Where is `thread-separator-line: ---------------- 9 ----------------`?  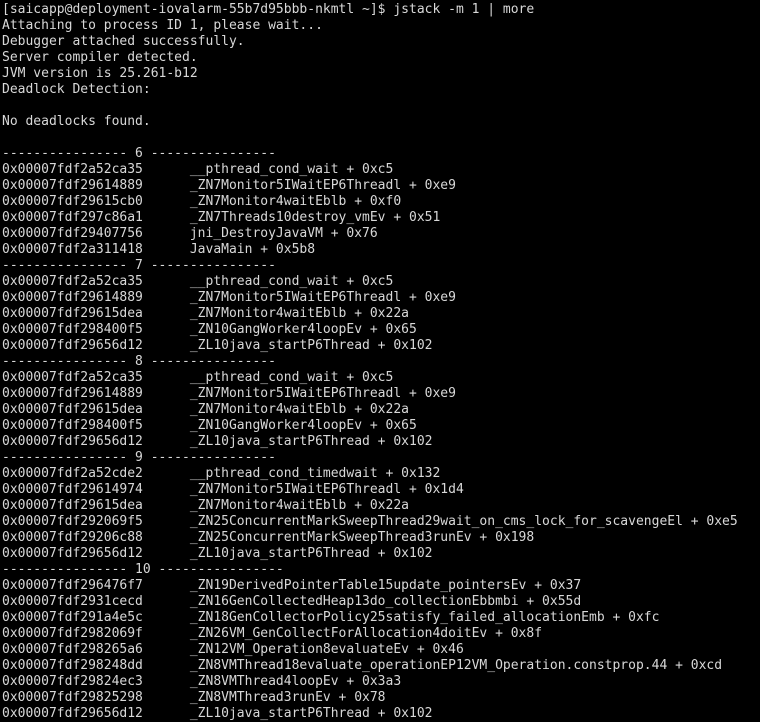
thread-separator-line: ---------------- 9 ---------------- is located at coordinates (139, 457).